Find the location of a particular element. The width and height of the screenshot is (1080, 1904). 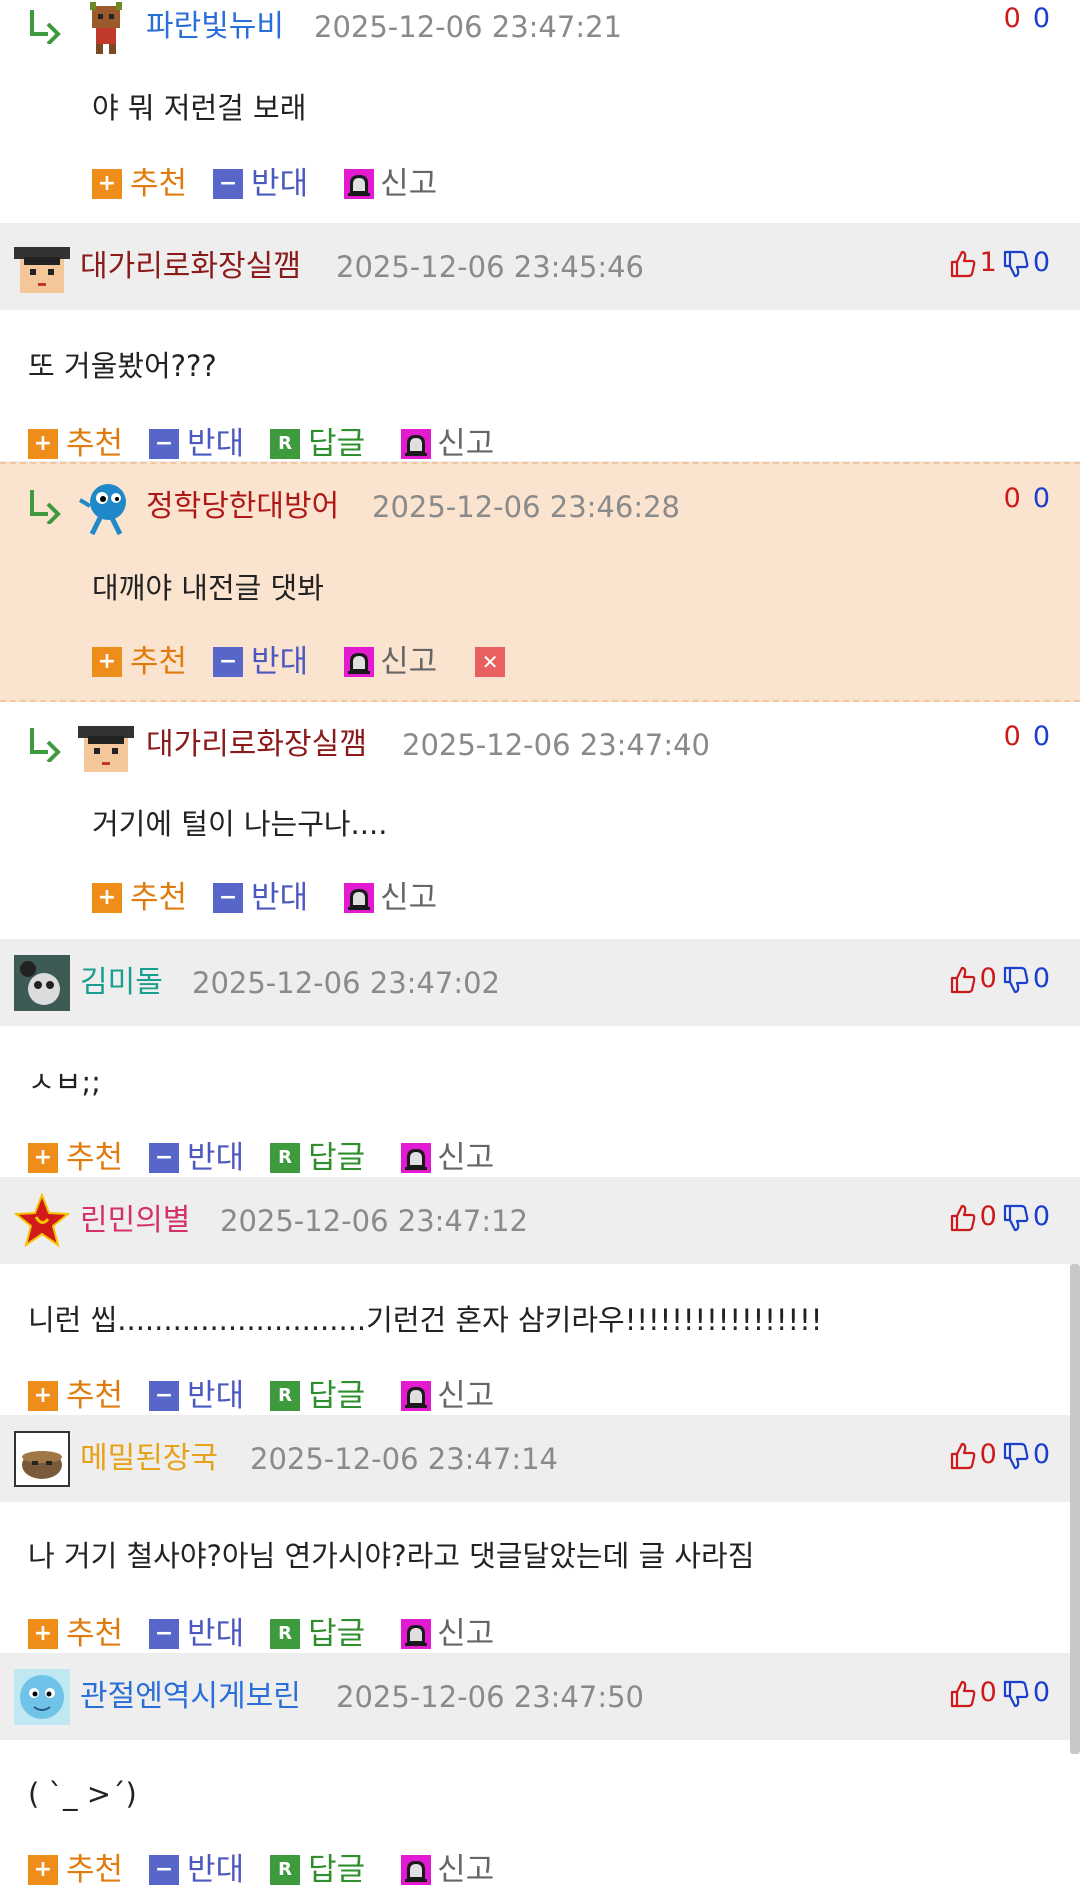

reply-icon: R is located at coordinates (285, 1870).